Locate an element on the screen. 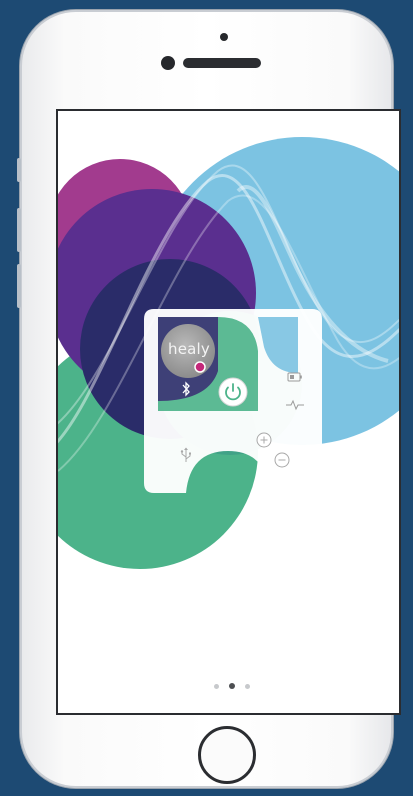 The image size is (413, 796). device-logo-text: healy is located at coordinates (189, 349).